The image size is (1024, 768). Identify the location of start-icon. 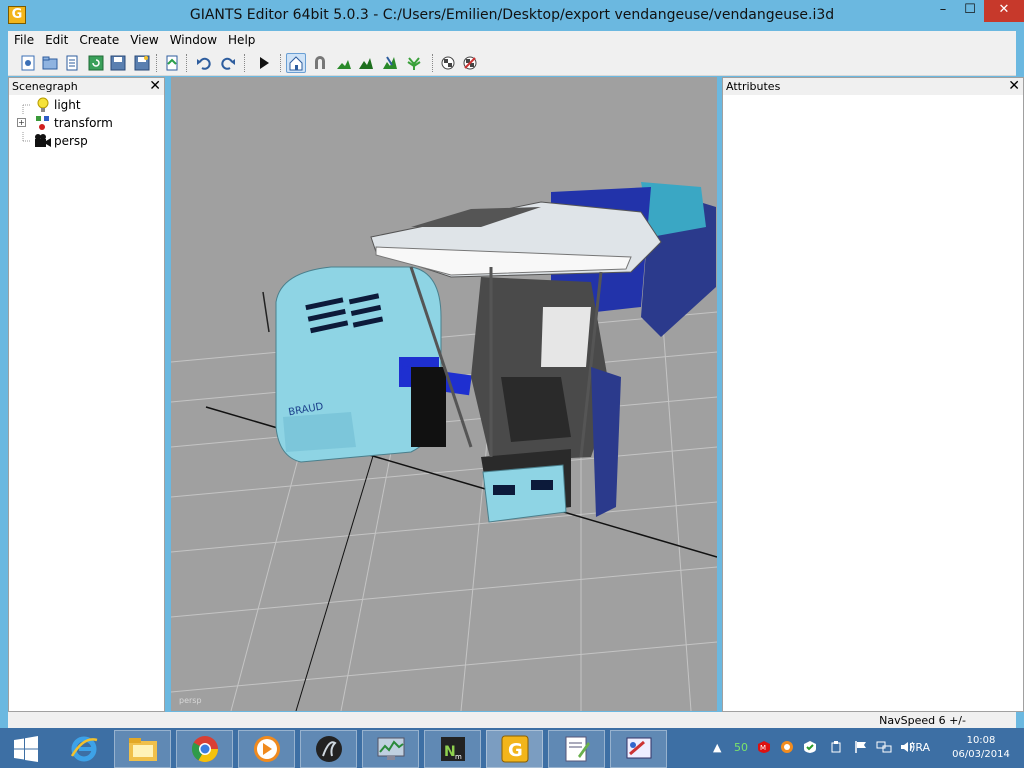
(26, 749).